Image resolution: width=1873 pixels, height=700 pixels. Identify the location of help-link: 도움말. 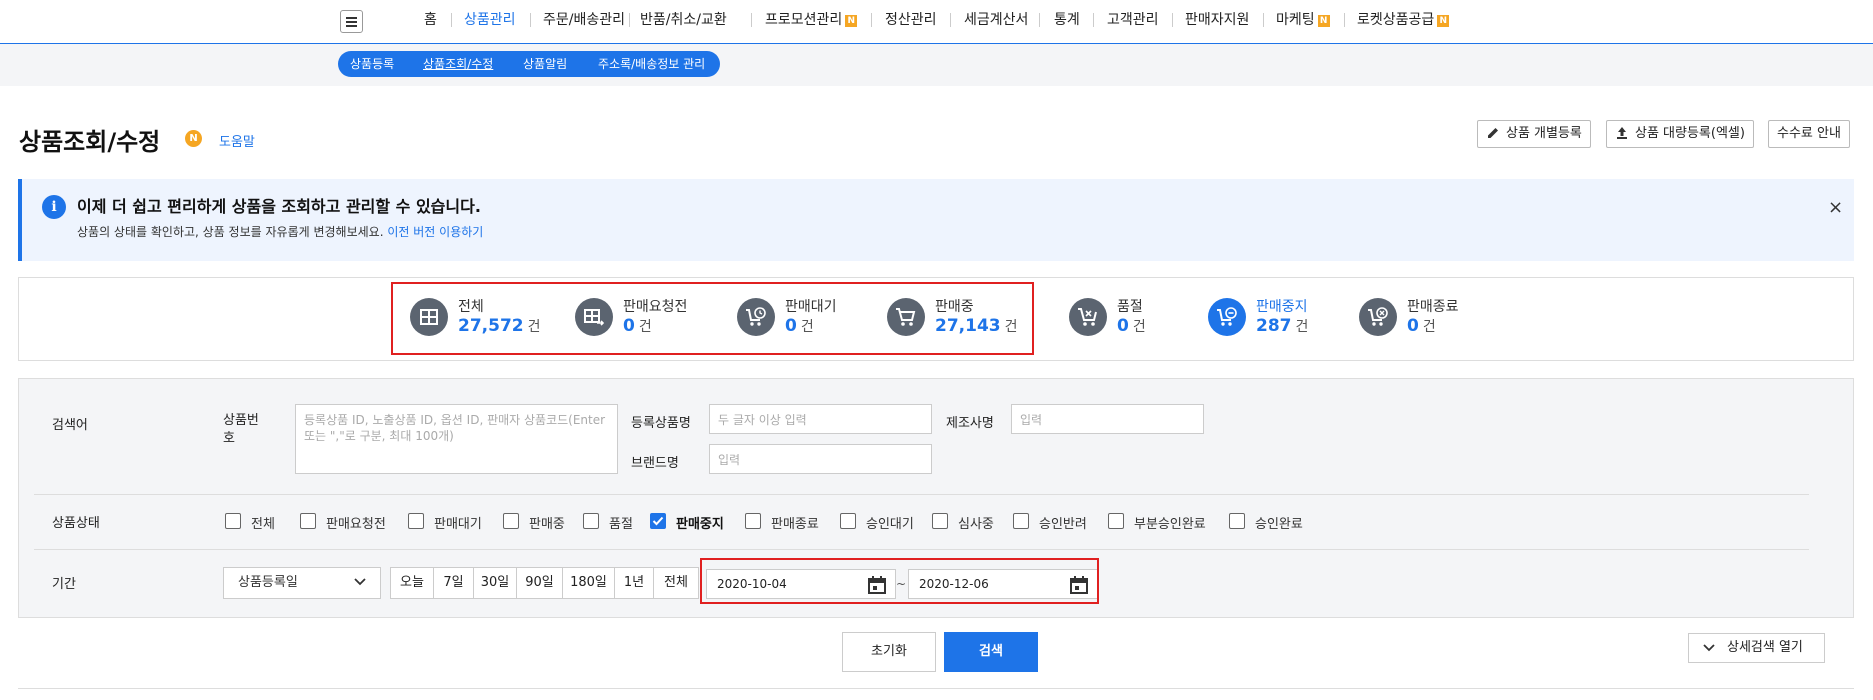
(237, 140).